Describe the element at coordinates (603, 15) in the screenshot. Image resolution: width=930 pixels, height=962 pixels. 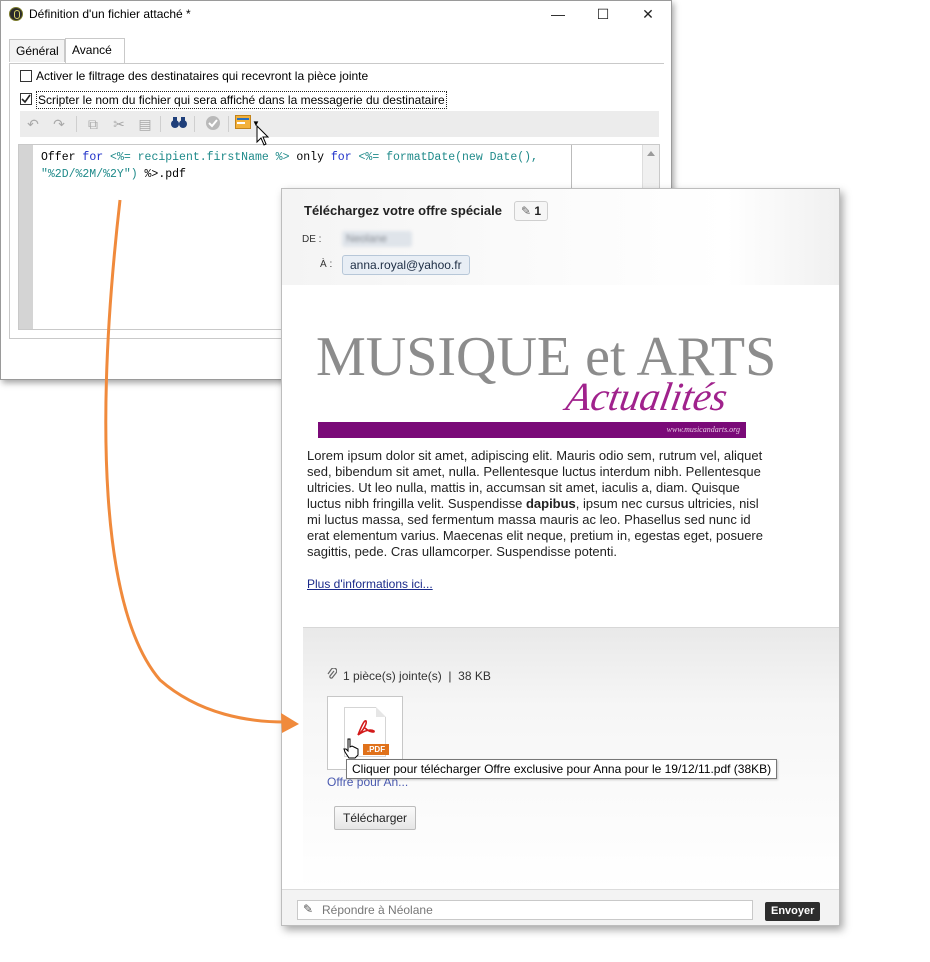
I see `maximize-button: ☐` at that location.